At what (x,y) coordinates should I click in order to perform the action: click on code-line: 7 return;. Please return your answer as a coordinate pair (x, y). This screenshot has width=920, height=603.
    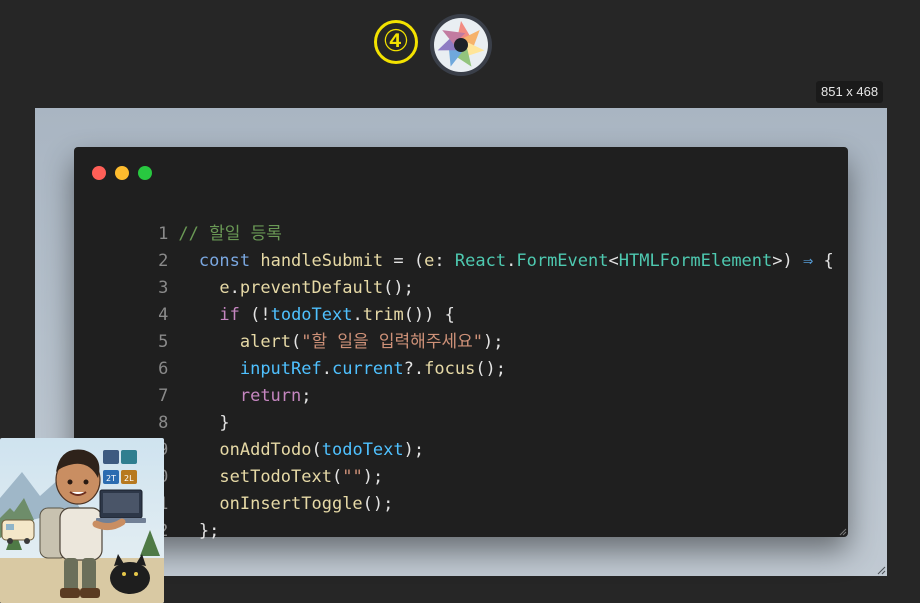
    Looking at the image, I should click on (461, 381).